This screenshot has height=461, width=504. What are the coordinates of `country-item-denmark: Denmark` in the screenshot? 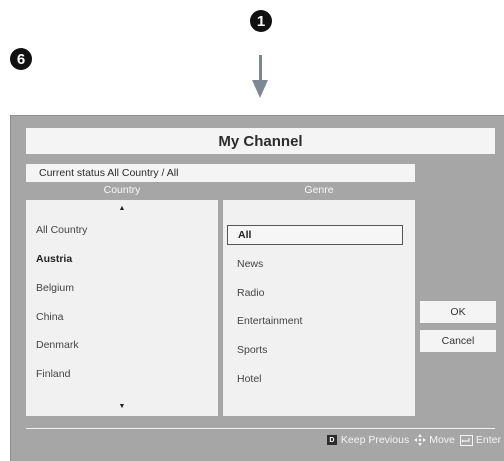 It's located at (57, 345).